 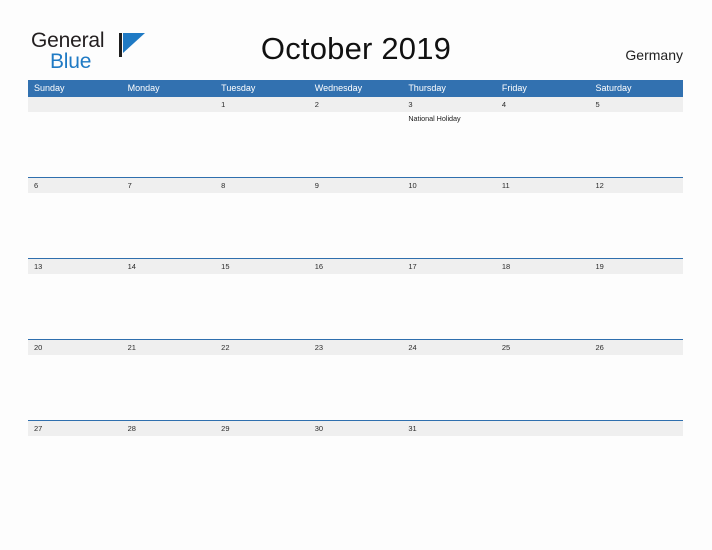 What do you see at coordinates (356, 48) in the screenshot?
I see `page-title: October 2019` at bounding box center [356, 48].